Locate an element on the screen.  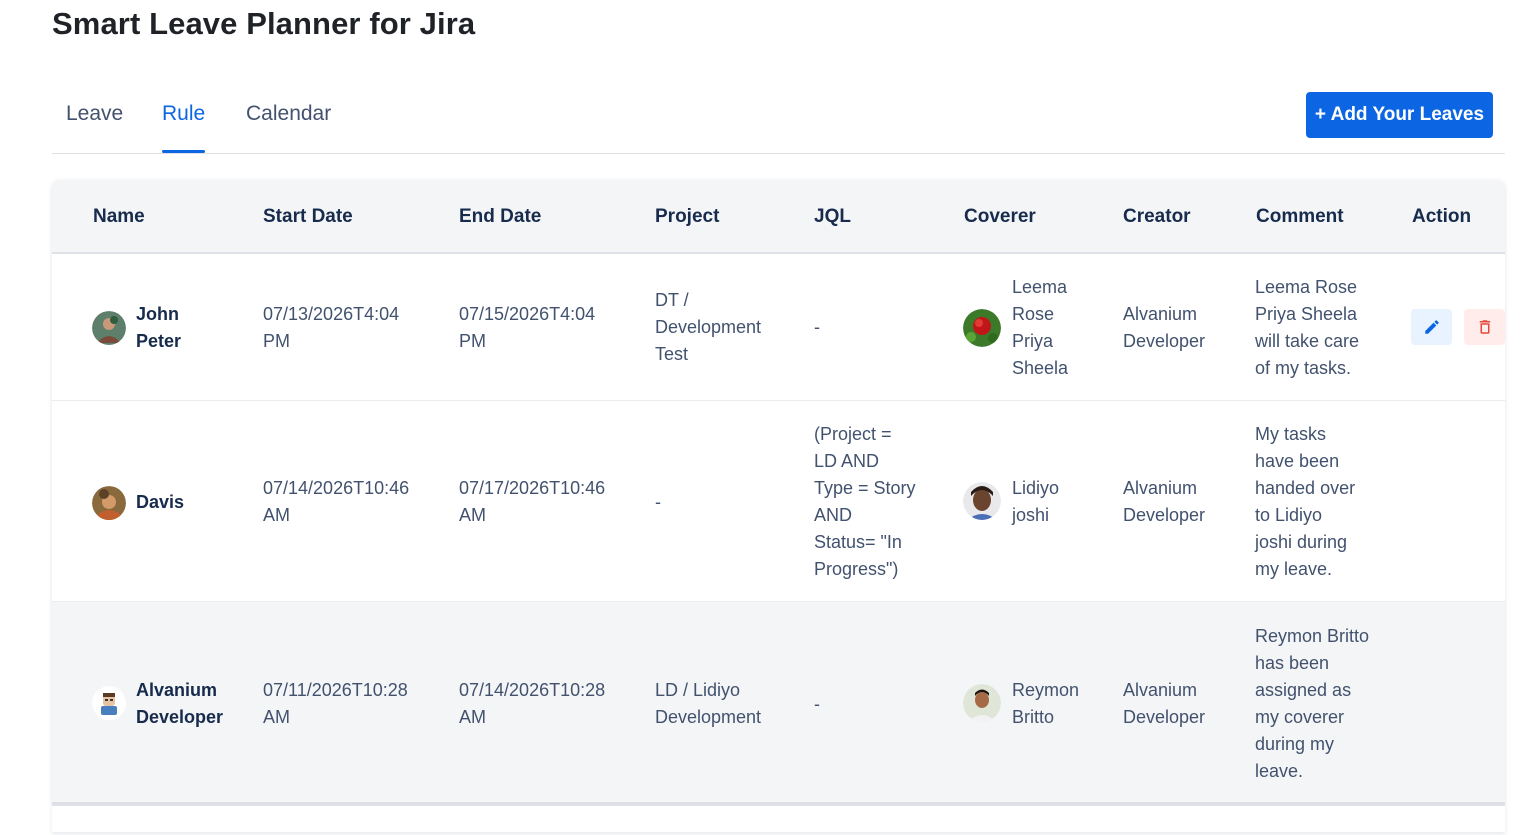
trash-icon is located at coordinates (1484, 327).